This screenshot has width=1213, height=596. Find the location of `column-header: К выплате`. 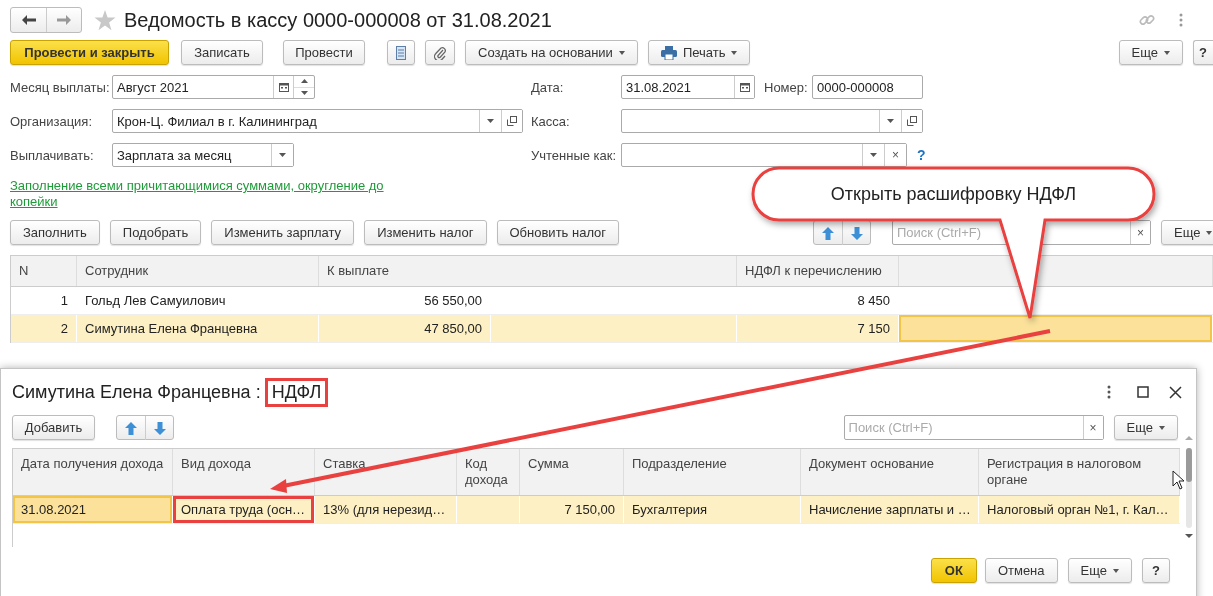

column-header: К выплате is located at coordinates (528, 271).